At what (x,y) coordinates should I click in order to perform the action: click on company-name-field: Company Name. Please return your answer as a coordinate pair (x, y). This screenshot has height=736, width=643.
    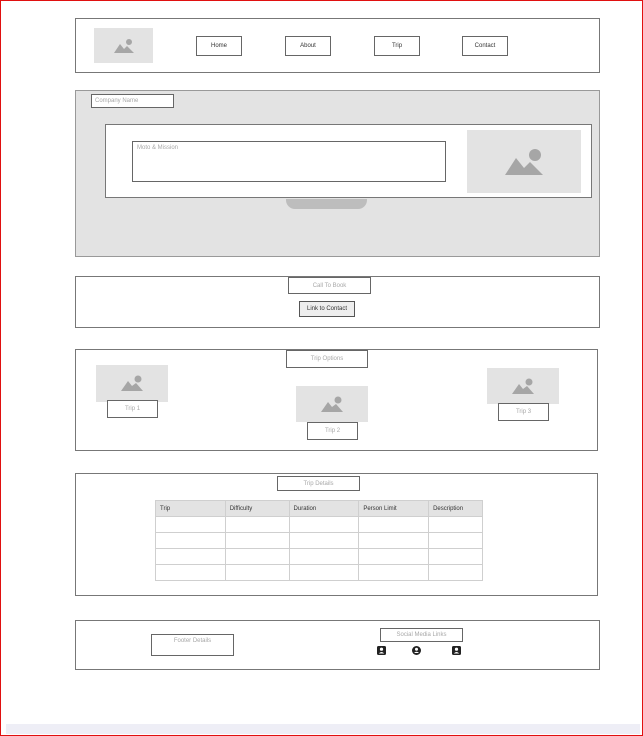
    Looking at the image, I should click on (132, 101).